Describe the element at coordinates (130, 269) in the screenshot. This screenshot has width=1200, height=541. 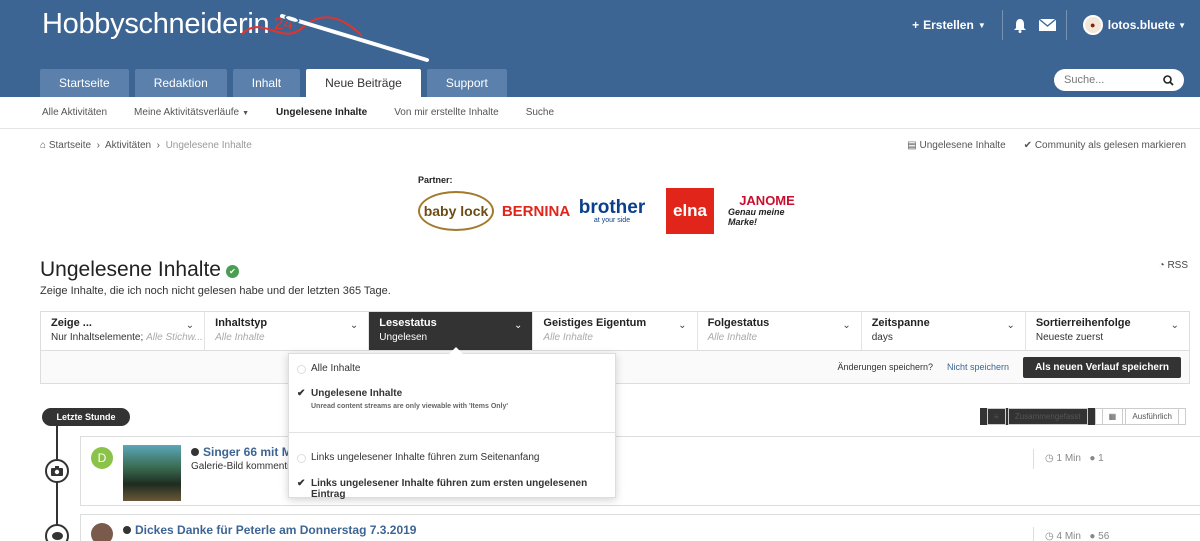
I see `page-title-text: Ungelesene Inhalte` at that location.